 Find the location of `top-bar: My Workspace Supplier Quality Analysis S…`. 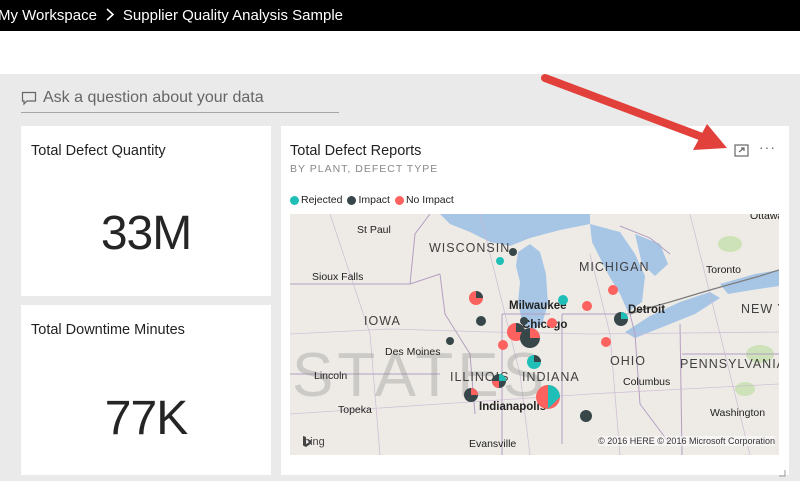

top-bar: My Workspace Supplier Quality Analysis S… is located at coordinates (400, 15).